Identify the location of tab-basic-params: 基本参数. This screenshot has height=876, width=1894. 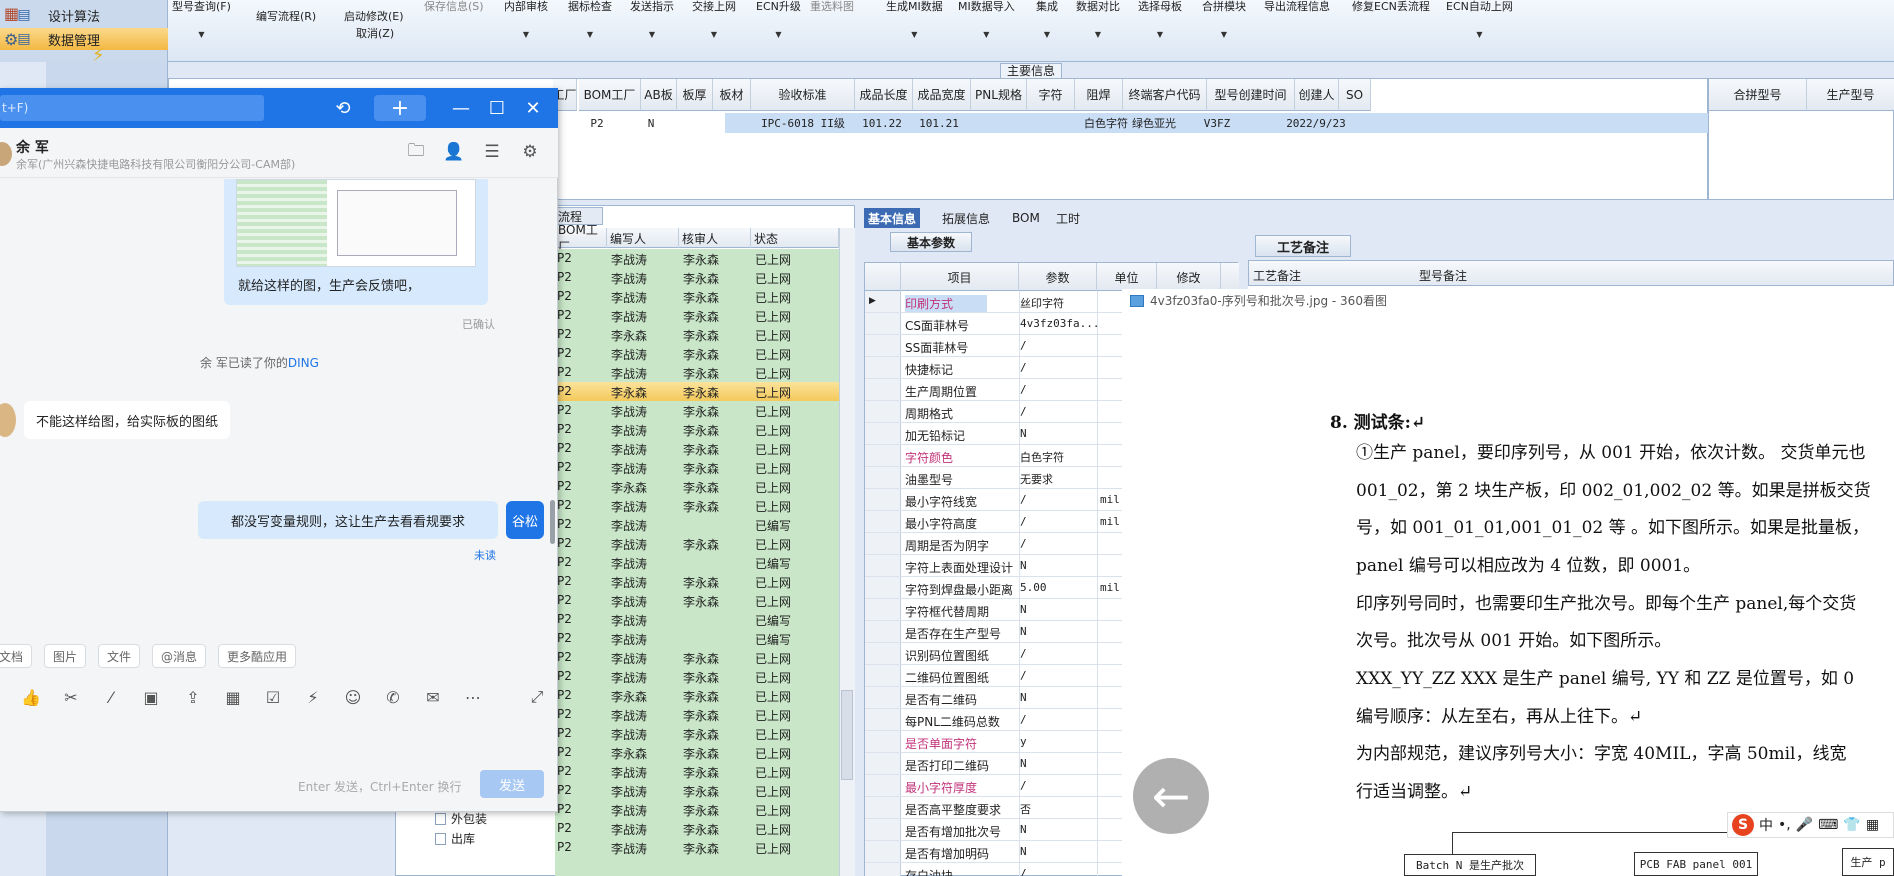
(931, 242).